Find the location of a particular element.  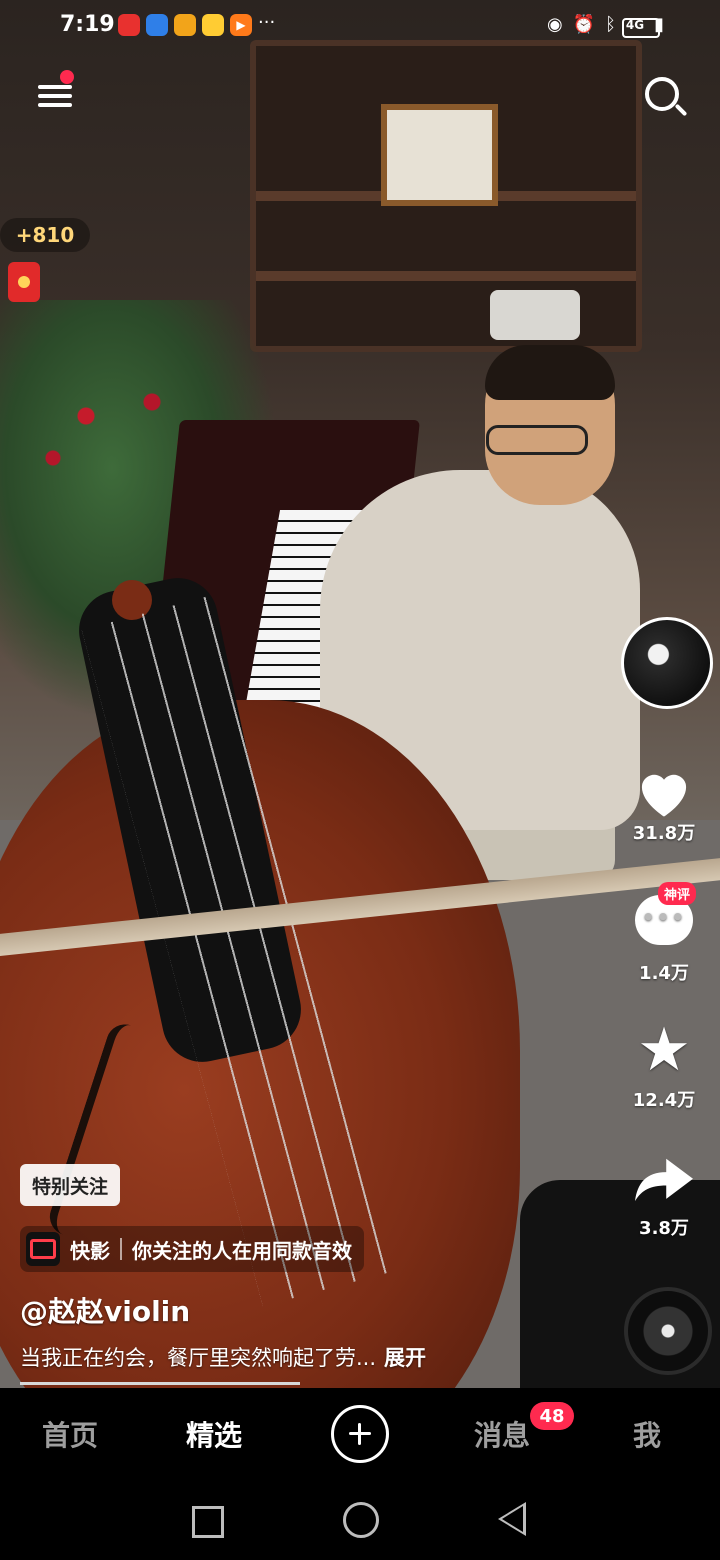

comment-count: 1.4万 is located at coordinates (664, 973).